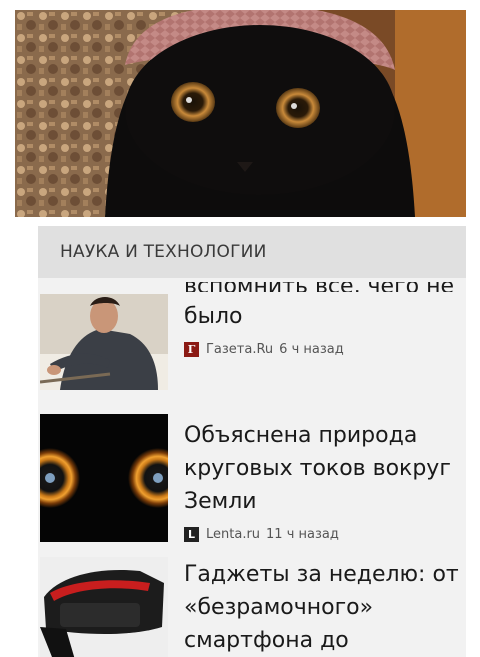 The image size is (480, 657). What do you see at coordinates (302, 534) in the screenshot?
I see `news-time: 11 ч назад` at bounding box center [302, 534].